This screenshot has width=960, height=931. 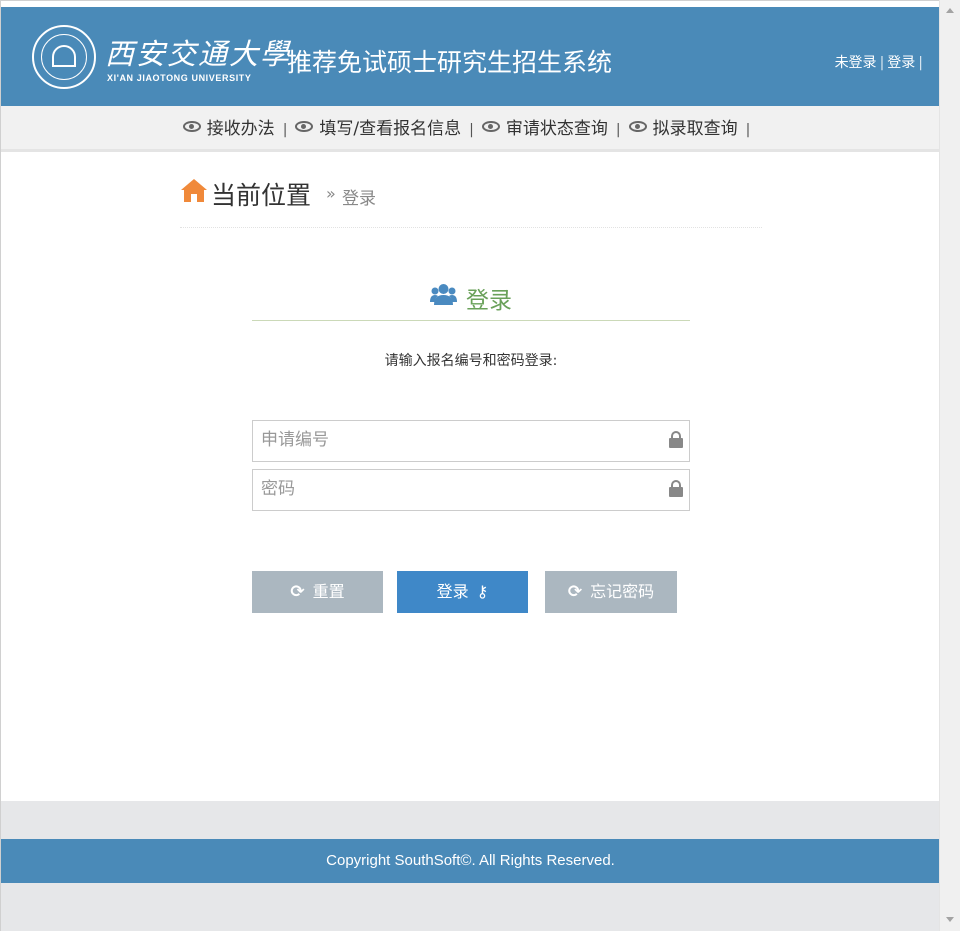 I want to click on password-input, so click(x=448, y=489).